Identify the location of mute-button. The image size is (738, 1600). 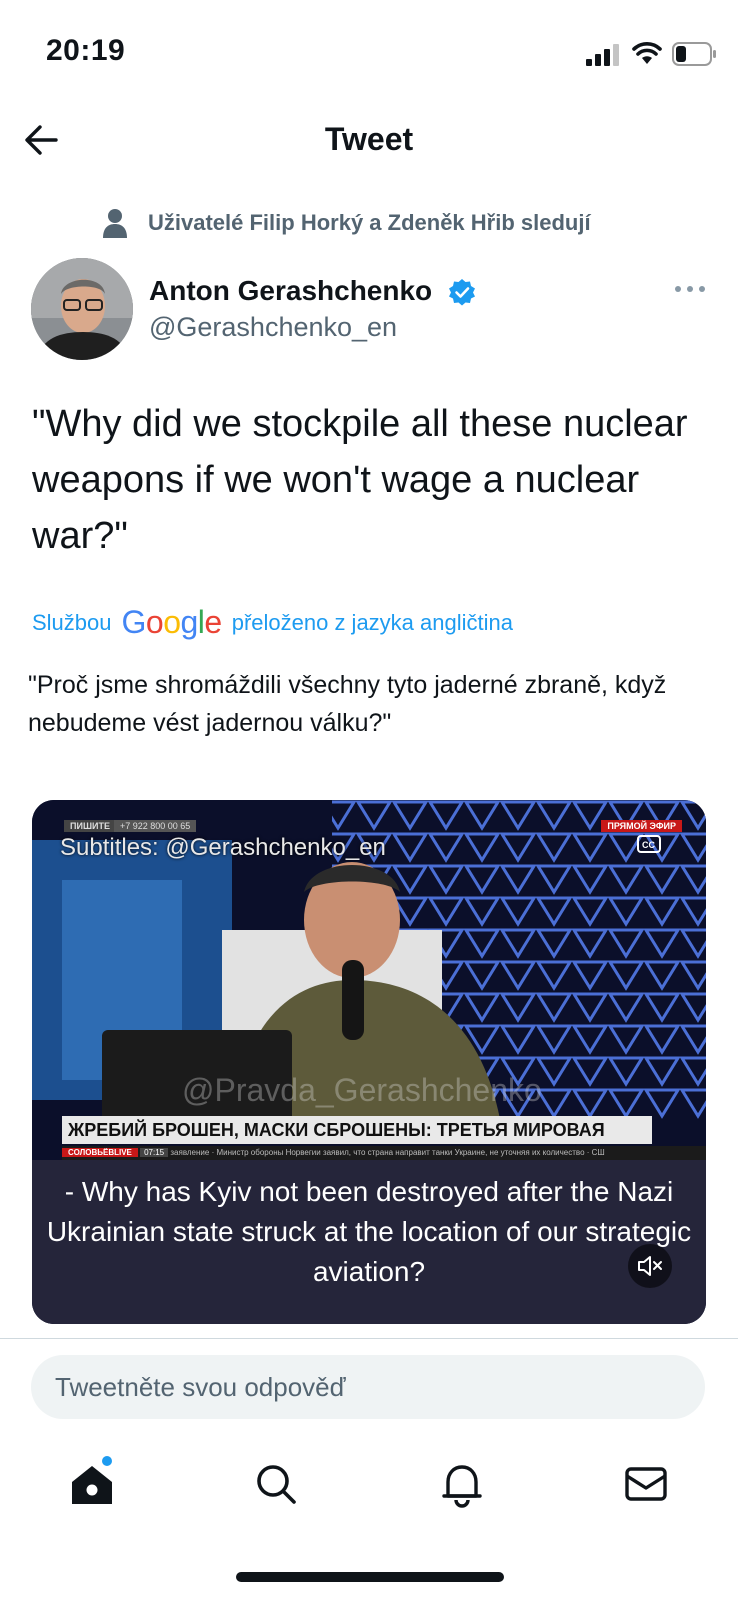
(650, 1266).